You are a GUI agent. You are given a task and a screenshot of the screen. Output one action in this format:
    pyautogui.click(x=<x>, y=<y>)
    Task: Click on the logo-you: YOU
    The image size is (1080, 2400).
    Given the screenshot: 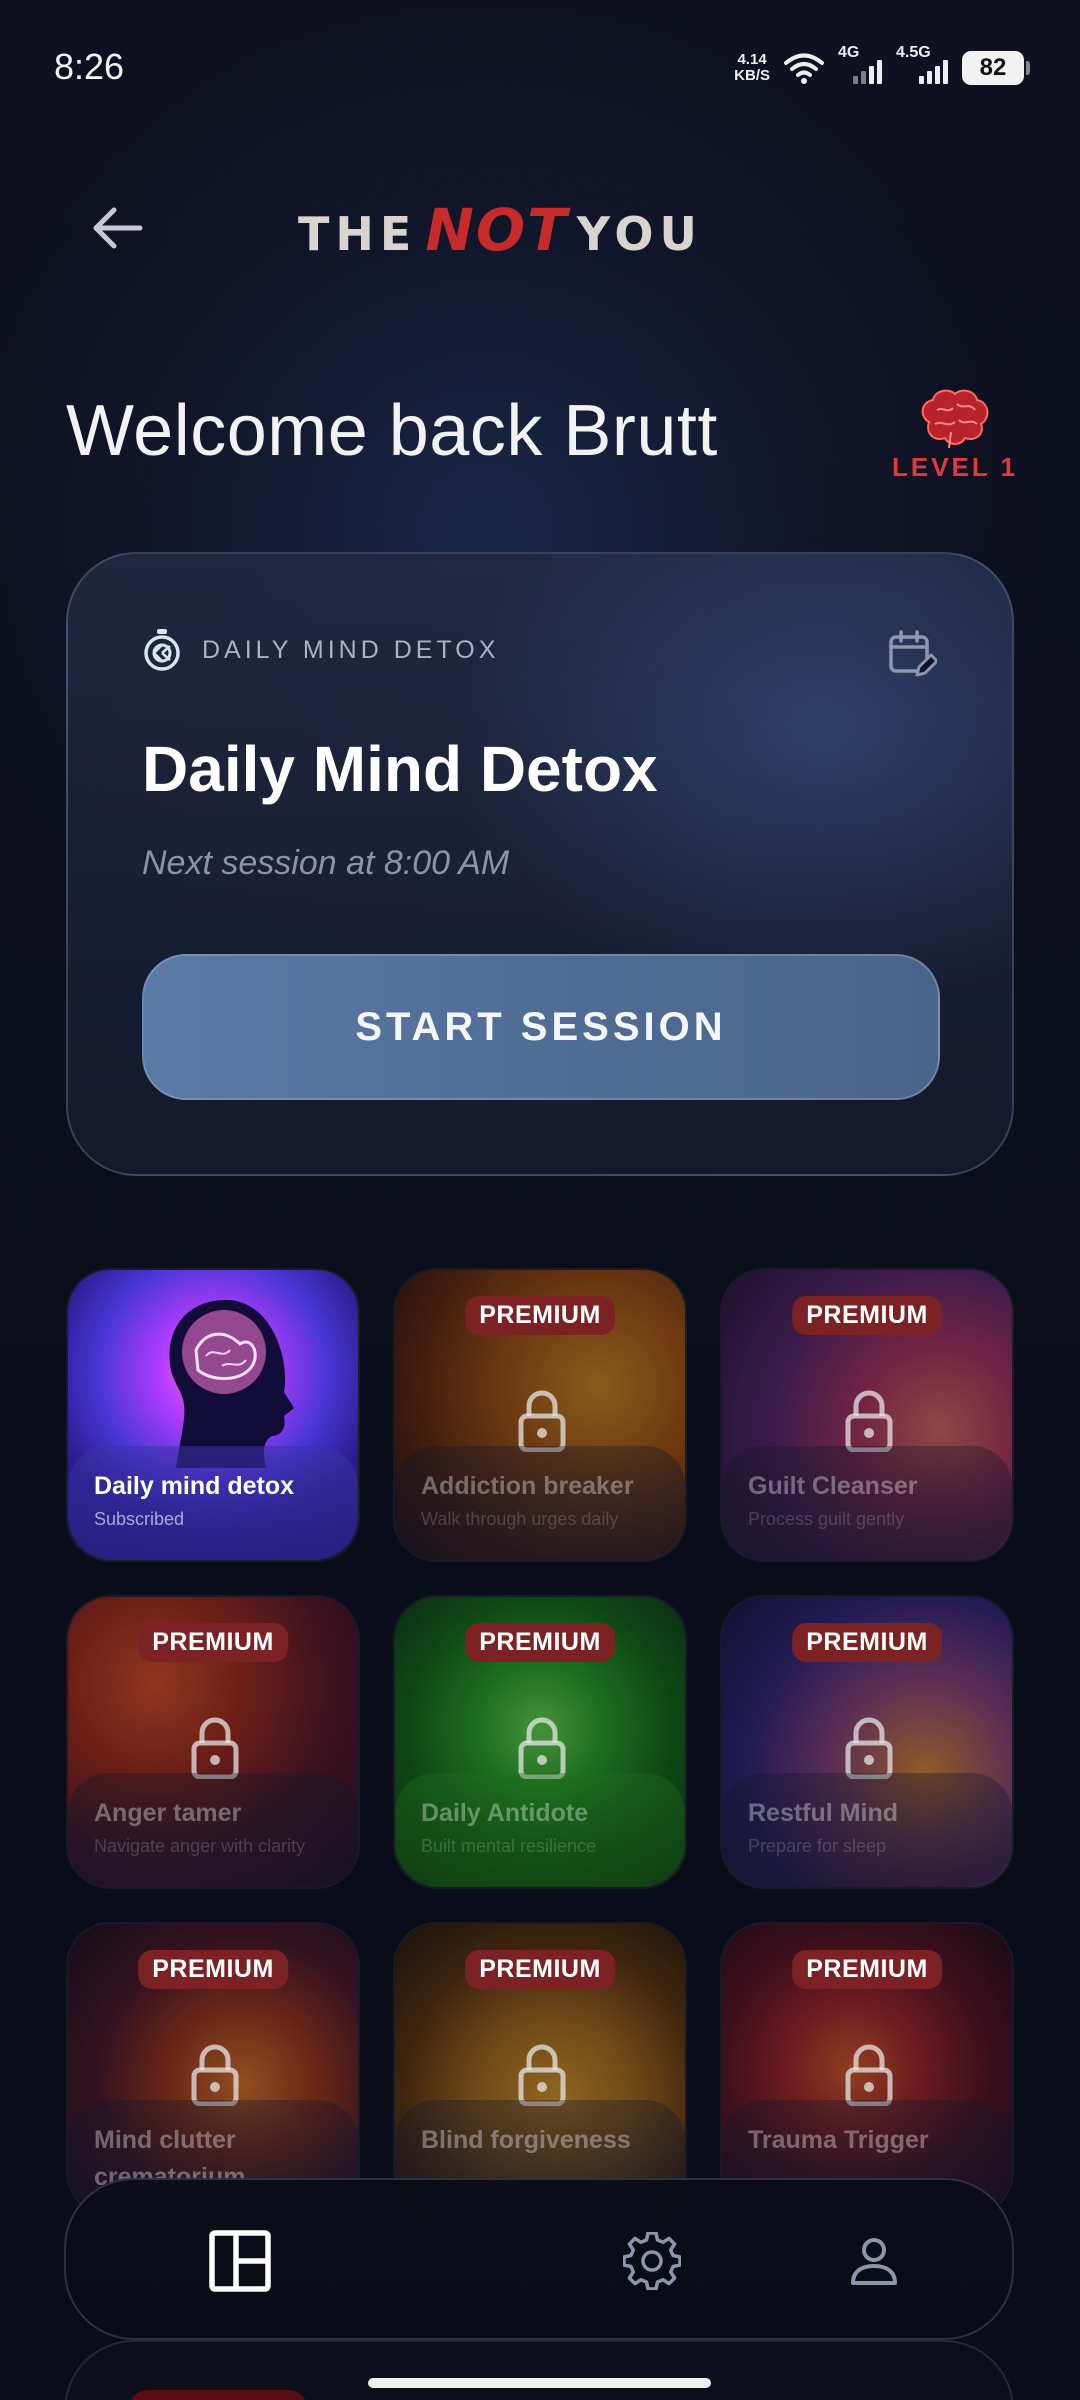 What is the action you would take?
    pyautogui.click(x=639, y=234)
    